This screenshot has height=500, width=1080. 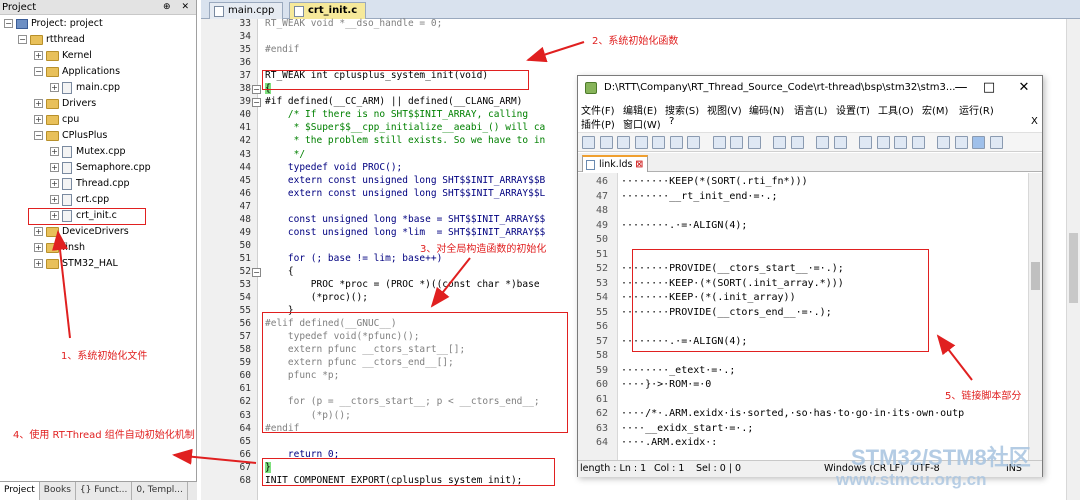 What do you see at coordinates (51, 40) in the screenshot?
I see `tree-item: − rtthread` at bounding box center [51, 40].